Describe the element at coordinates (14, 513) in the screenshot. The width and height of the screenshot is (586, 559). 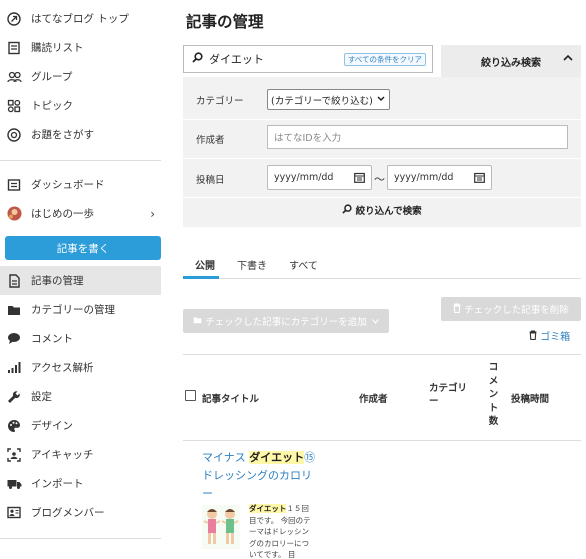
I see `member-icon` at that location.